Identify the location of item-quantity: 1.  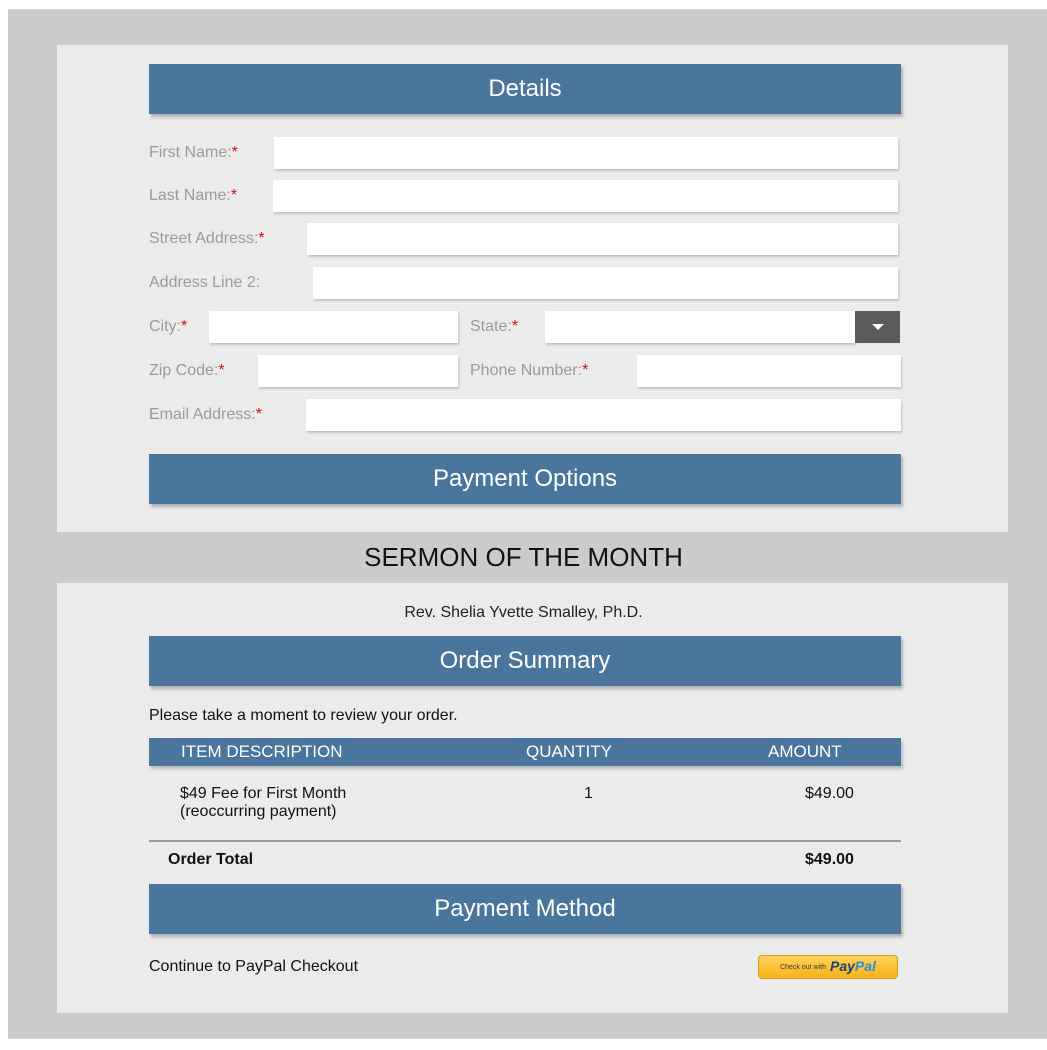
(588, 793).